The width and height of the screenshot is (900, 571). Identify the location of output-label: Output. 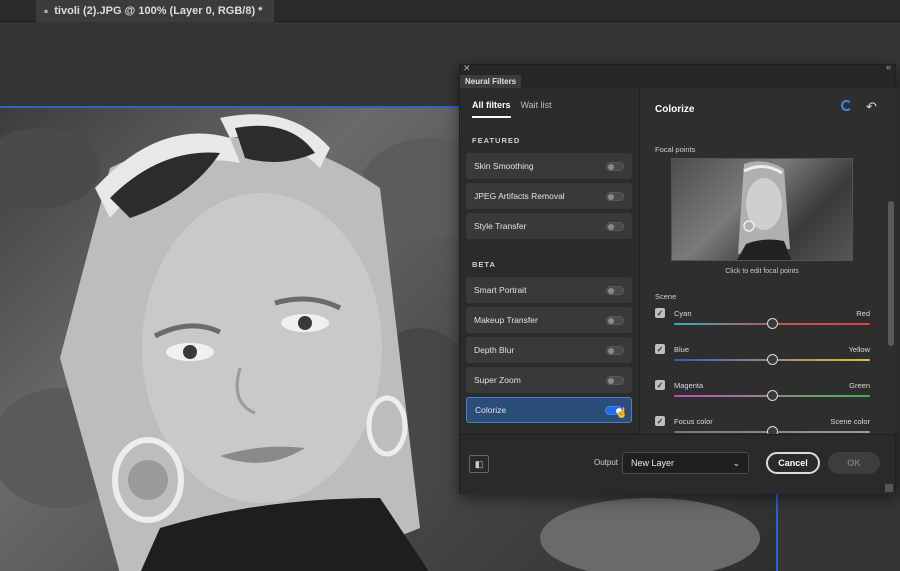
(606, 462).